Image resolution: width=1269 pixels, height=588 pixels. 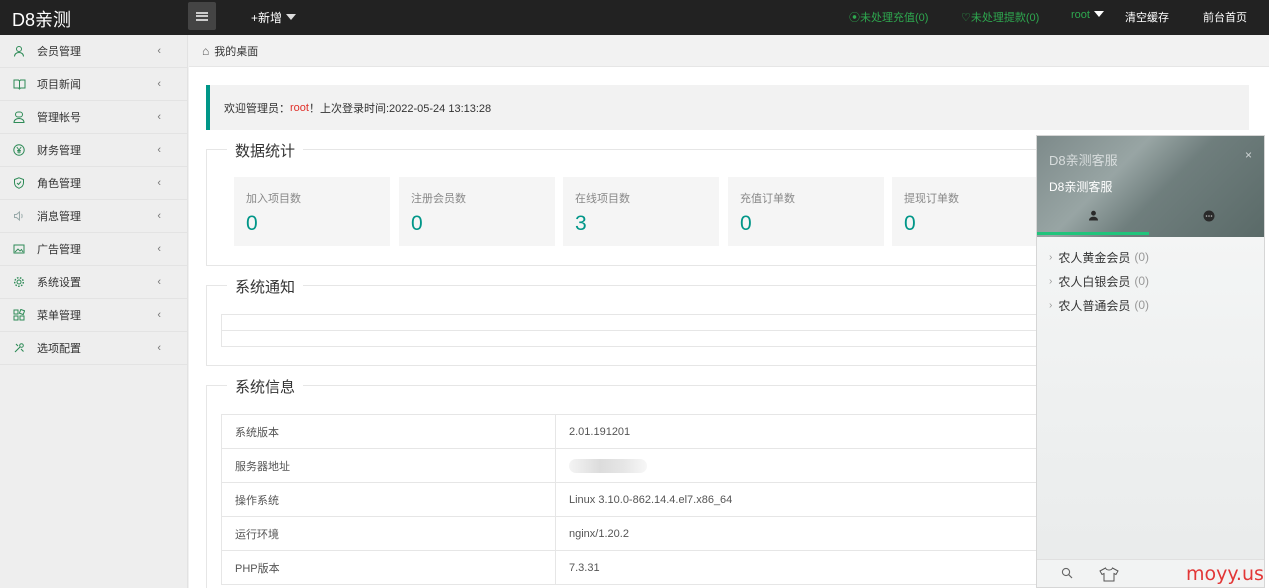 What do you see at coordinates (312, 211) in the screenshot?
I see `stat-card-joined-projects: 加入项目数 0` at bounding box center [312, 211].